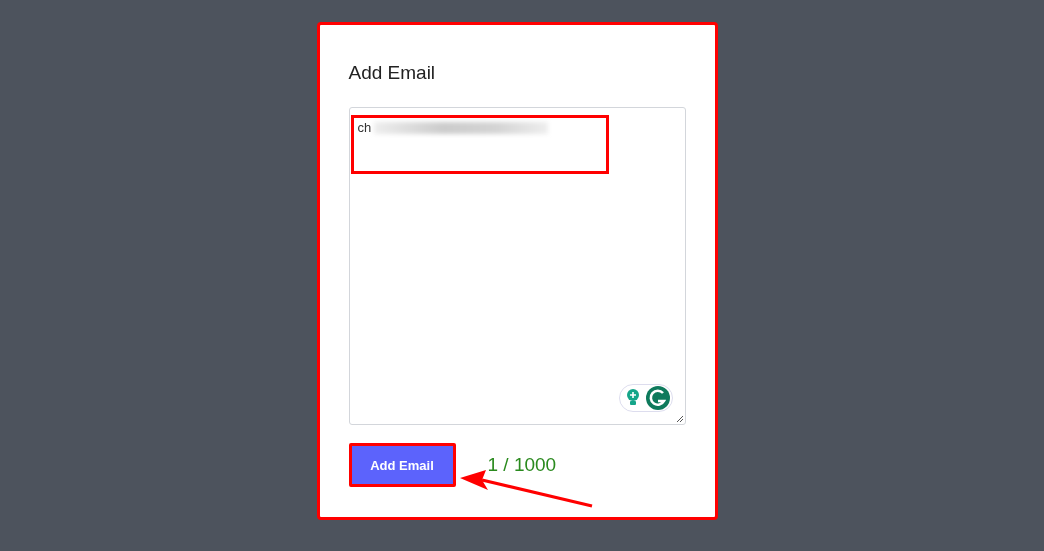 This screenshot has width=1044, height=551. What do you see at coordinates (402, 465) in the screenshot?
I see `add-email-button: Add Email` at bounding box center [402, 465].